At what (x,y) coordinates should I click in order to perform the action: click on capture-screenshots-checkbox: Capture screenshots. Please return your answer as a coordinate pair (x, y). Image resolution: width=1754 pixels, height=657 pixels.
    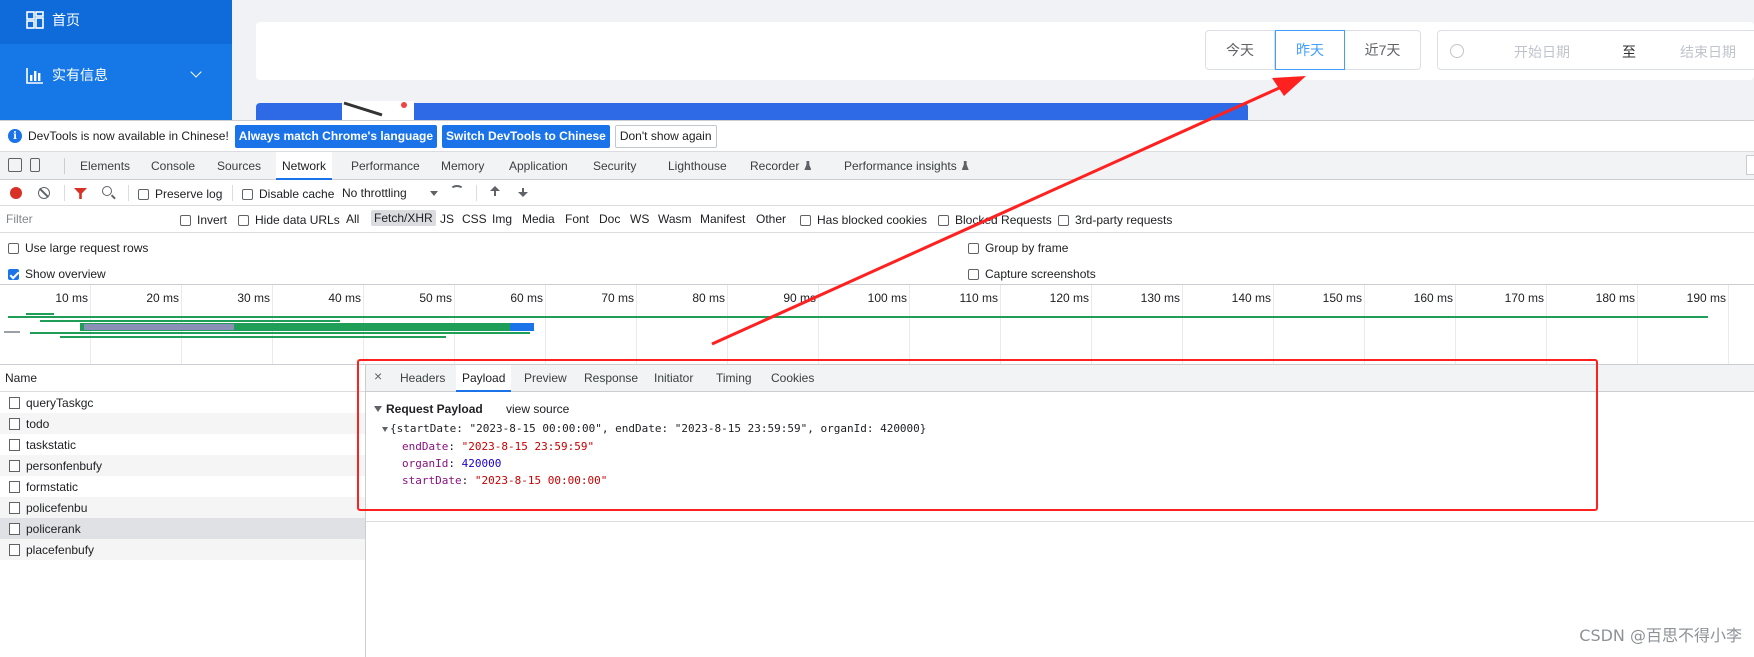
    Looking at the image, I should click on (1032, 274).